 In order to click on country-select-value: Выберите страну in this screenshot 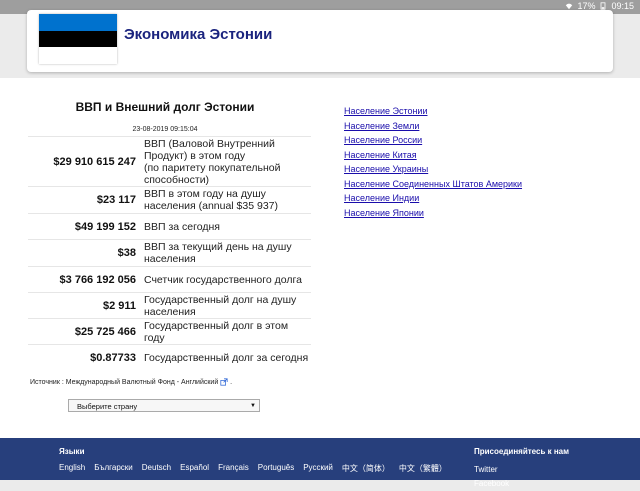, I will do `click(107, 406)`.